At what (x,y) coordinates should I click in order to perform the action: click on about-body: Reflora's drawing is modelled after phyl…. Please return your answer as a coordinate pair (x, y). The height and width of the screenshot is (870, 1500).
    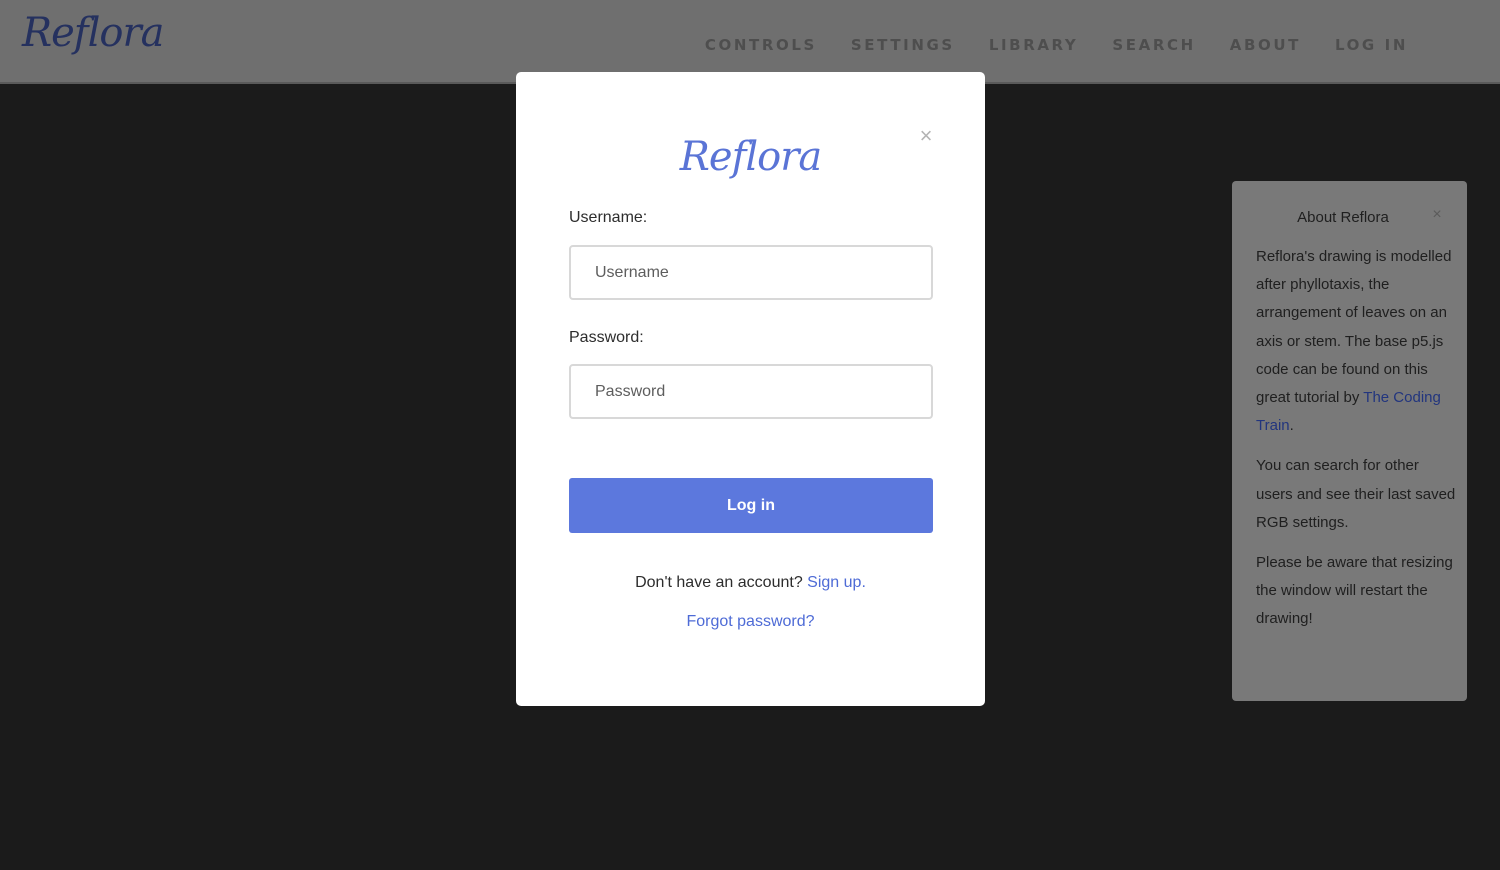
    Looking at the image, I should click on (1356, 444).